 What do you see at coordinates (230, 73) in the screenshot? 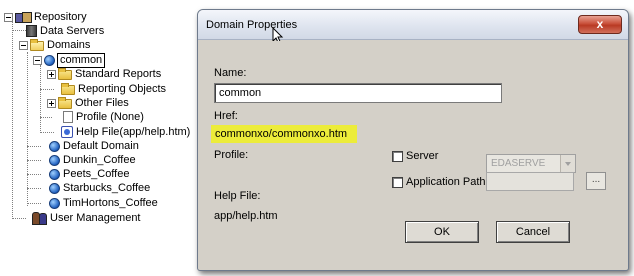
I see `name-label: Name:` at bounding box center [230, 73].